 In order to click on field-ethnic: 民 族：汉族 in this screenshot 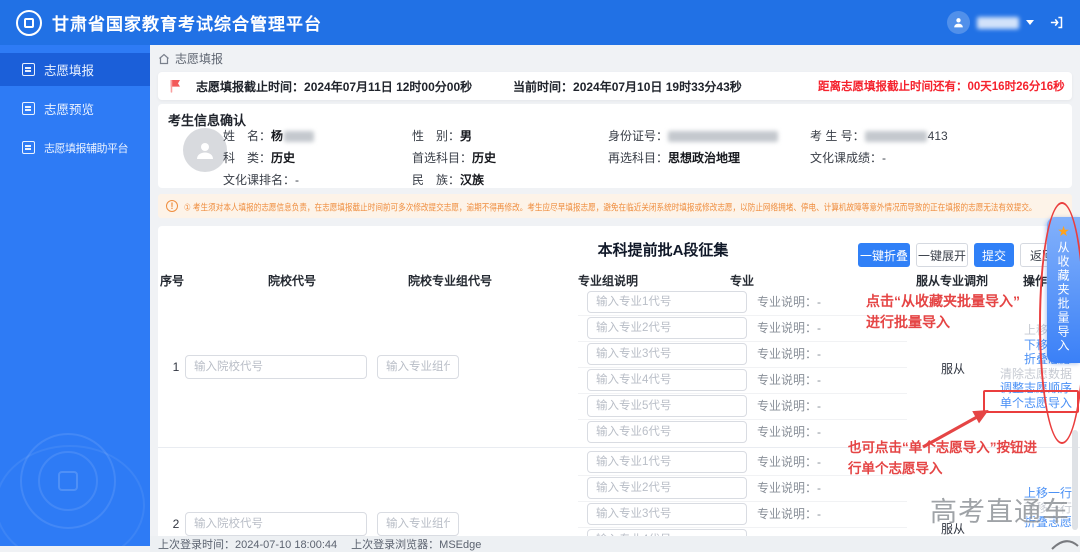, I will do `click(448, 180)`.